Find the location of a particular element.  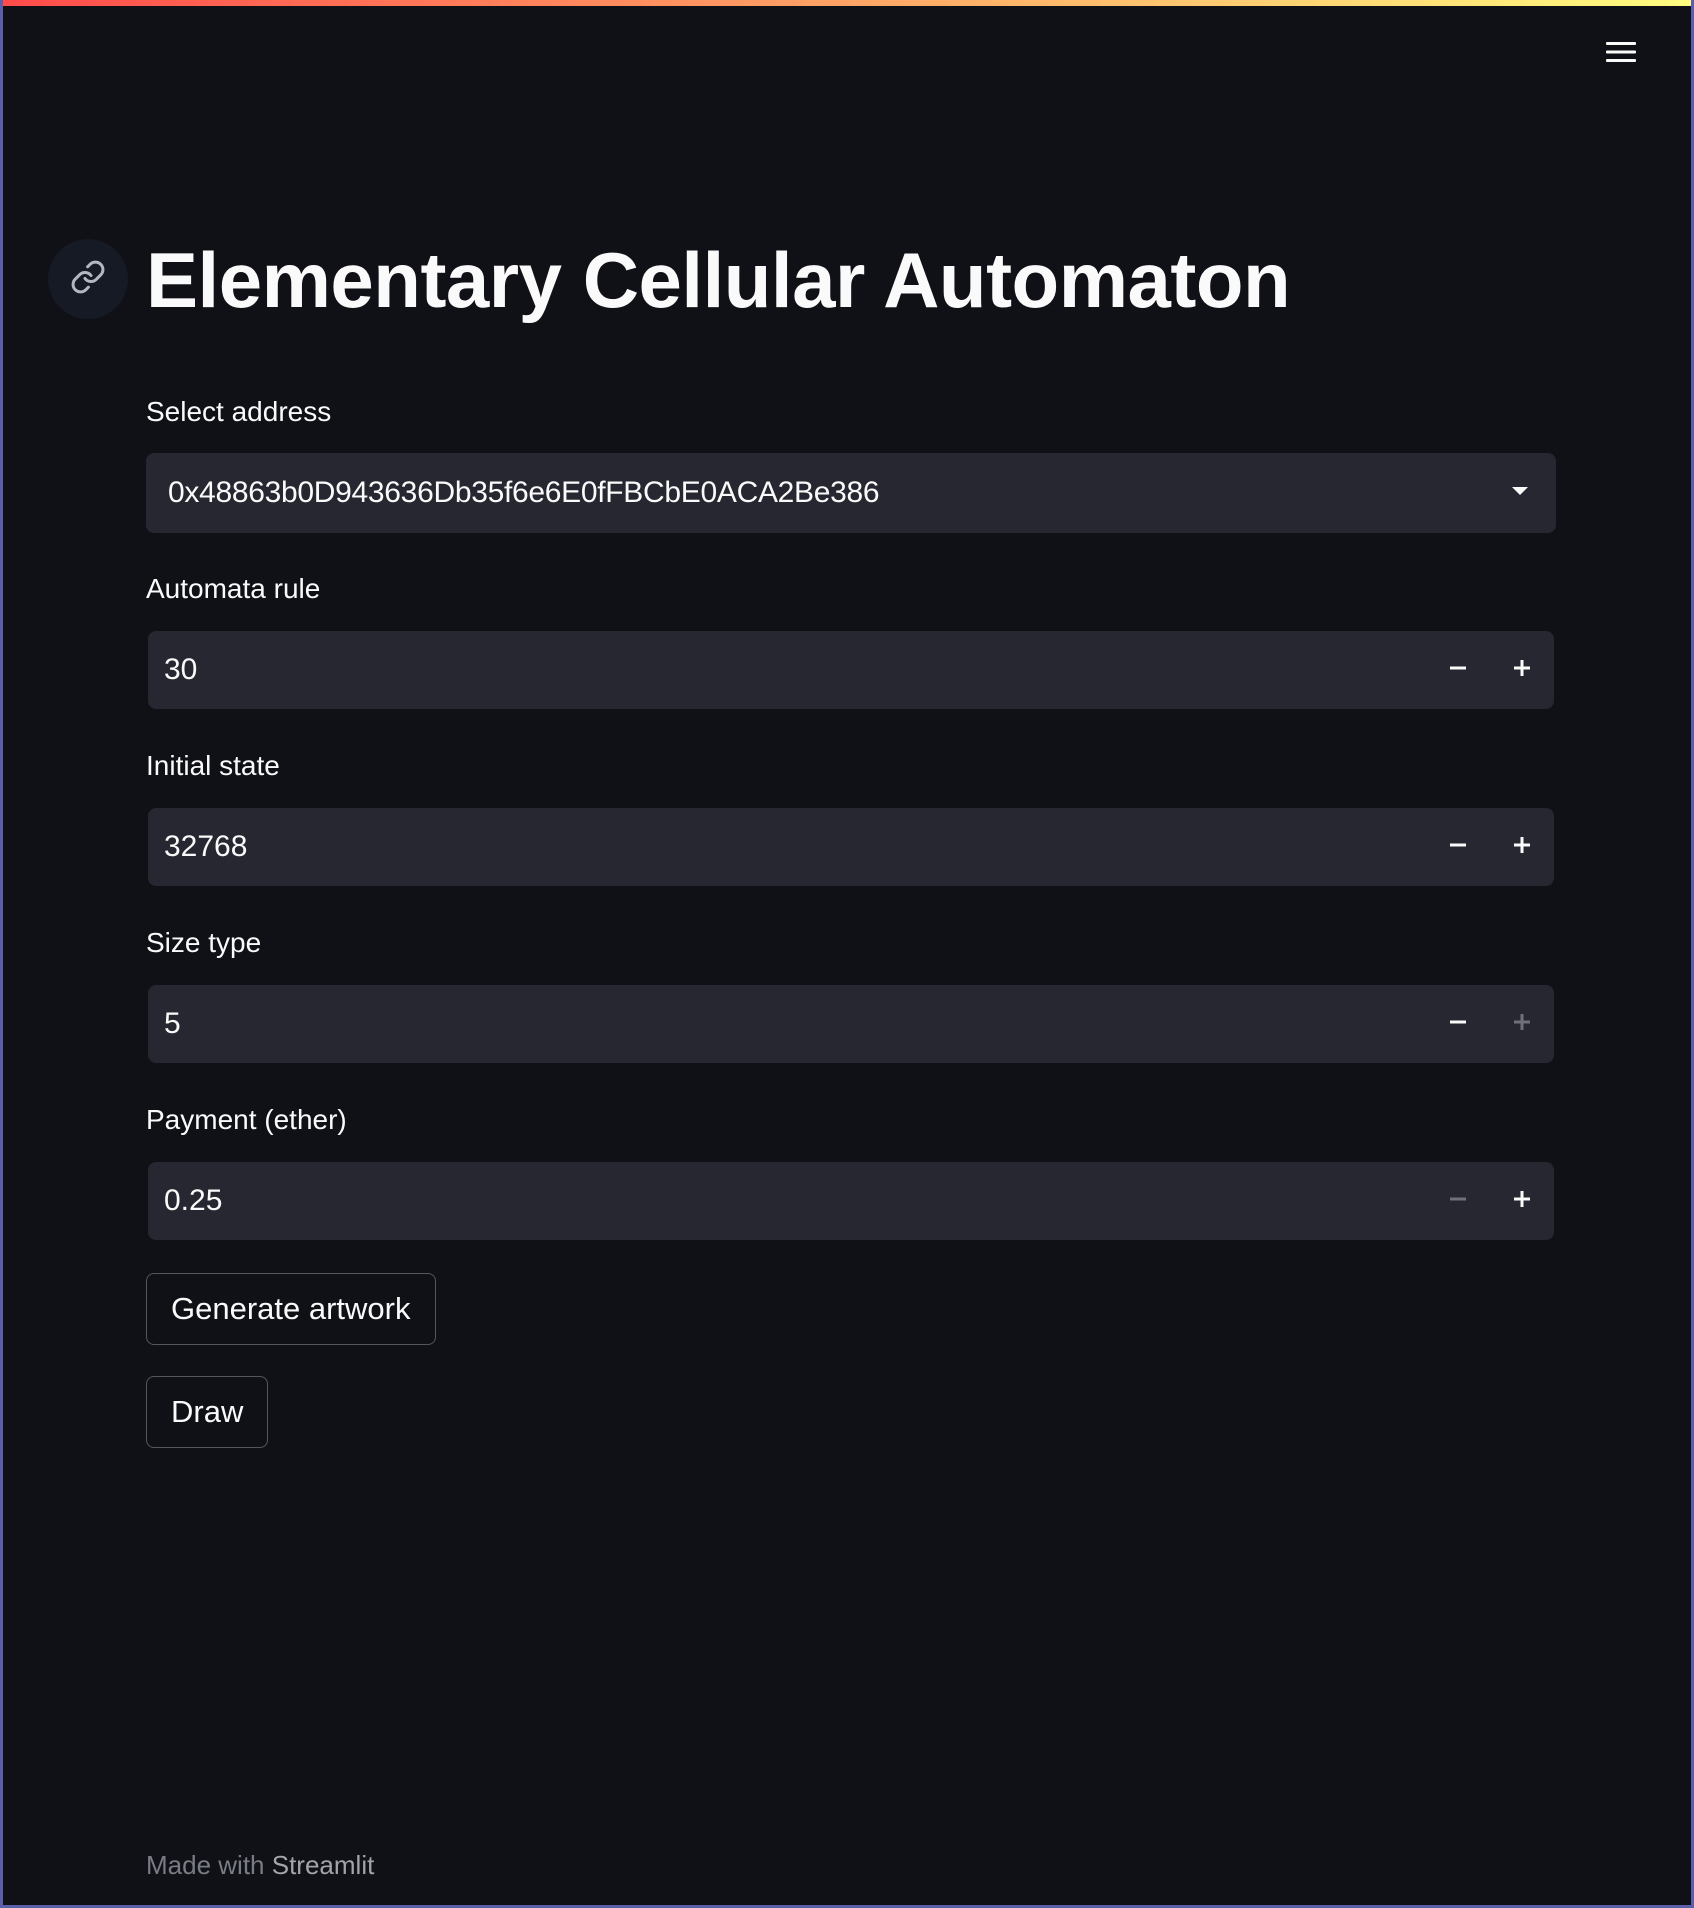

payment-increment-button is located at coordinates (1522, 1201).